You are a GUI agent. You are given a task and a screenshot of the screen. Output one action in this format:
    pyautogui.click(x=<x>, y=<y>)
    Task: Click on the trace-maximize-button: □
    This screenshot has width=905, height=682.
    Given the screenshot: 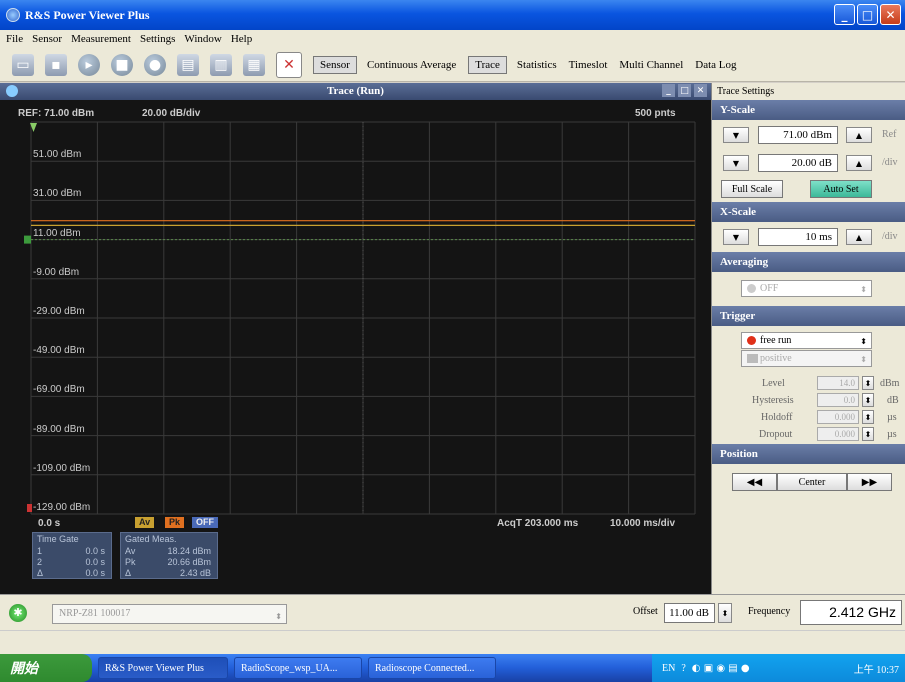 What is the action you would take?
    pyautogui.click(x=684, y=90)
    